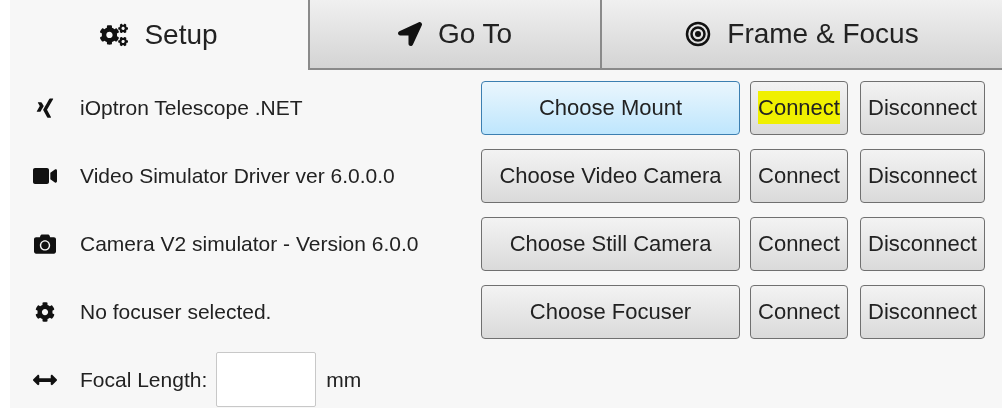 This screenshot has height=408, width=1002. Describe the element at coordinates (238, 175) in the screenshot. I see `device-name: Video Simulator Driver ver 6.0.0.0` at that location.